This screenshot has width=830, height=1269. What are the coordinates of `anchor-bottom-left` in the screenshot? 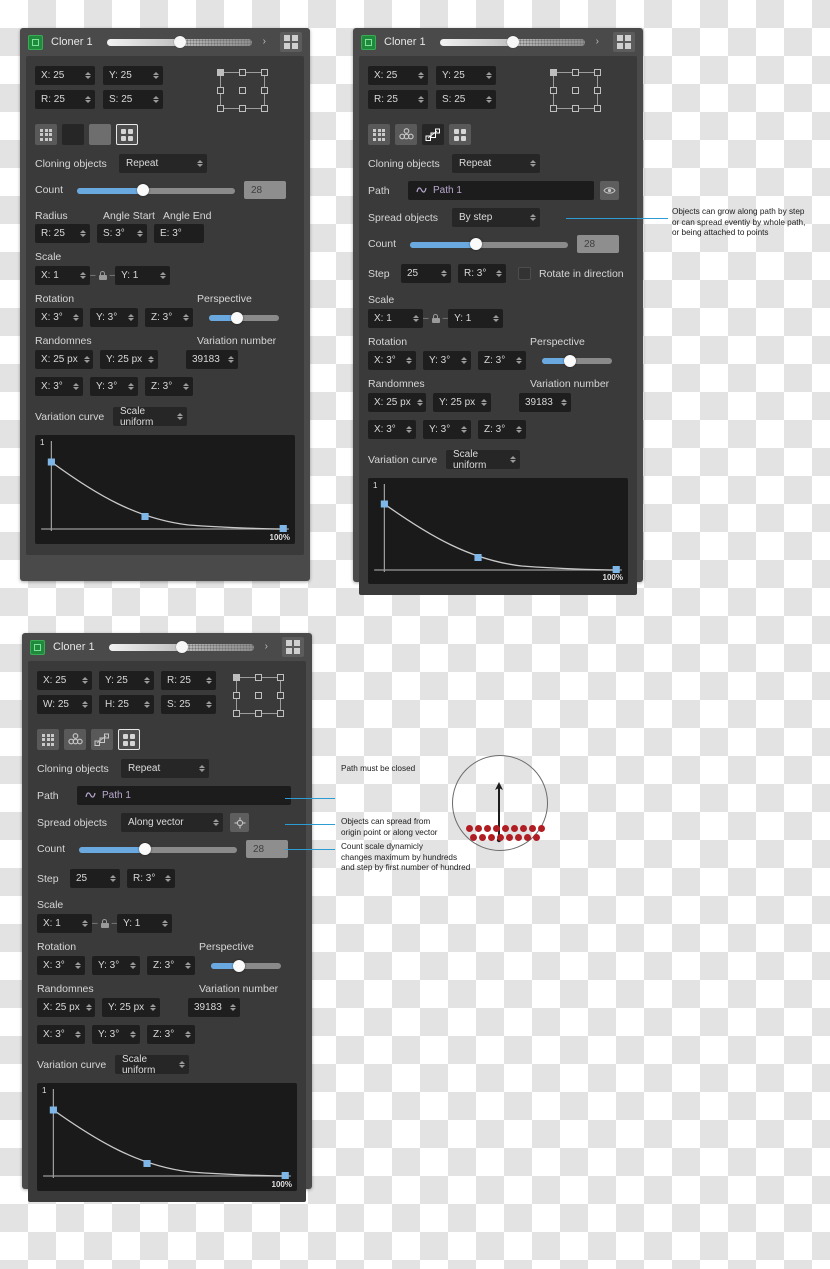 It's located at (236, 713).